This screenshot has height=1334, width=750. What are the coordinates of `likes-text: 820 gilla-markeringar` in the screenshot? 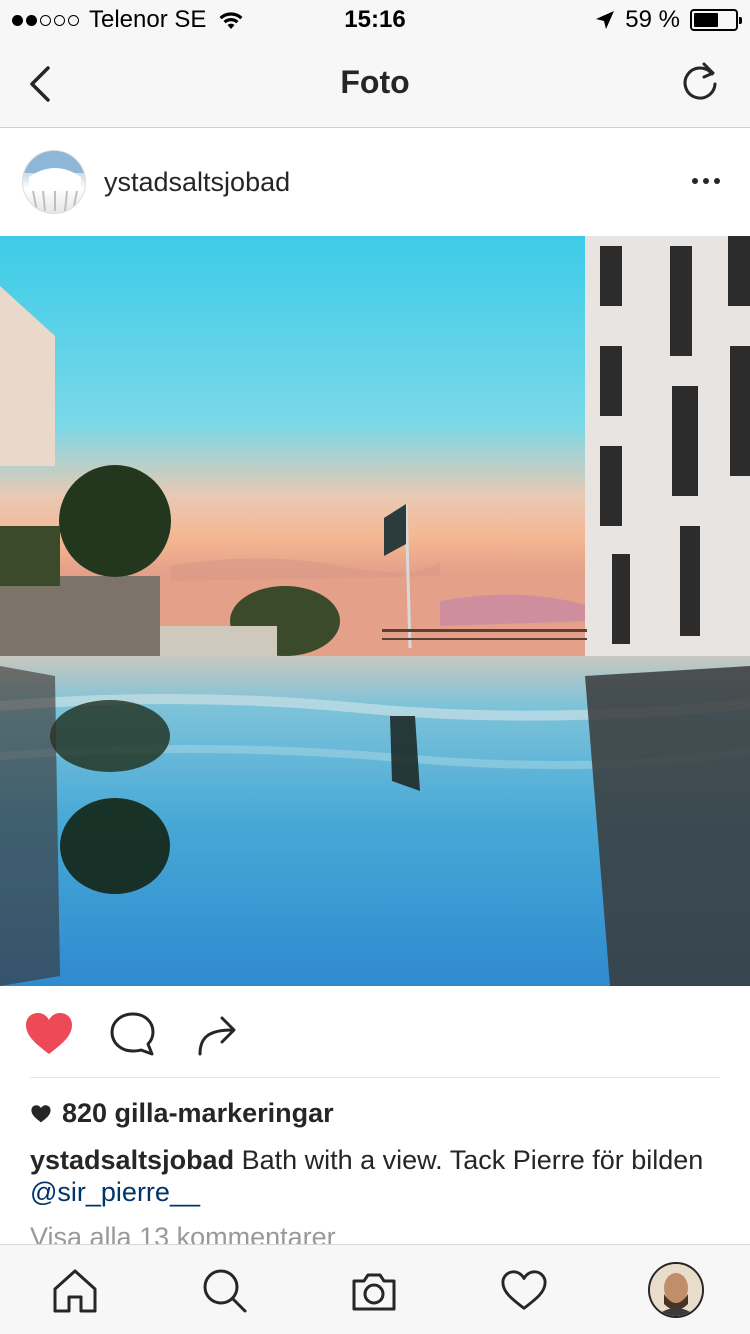 It's located at (198, 1113).